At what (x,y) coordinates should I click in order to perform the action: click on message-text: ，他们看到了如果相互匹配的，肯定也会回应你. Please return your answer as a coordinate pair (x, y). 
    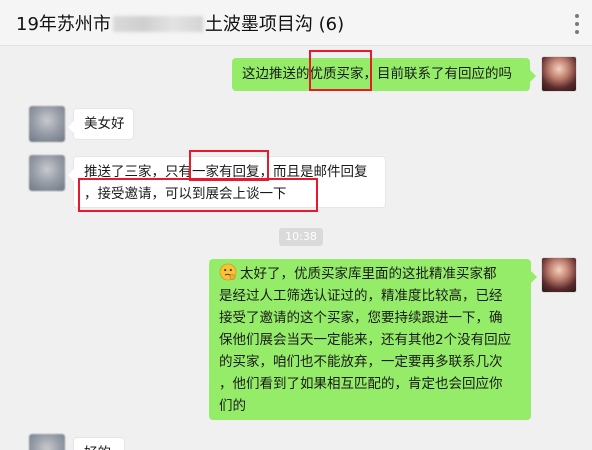
    Looking at the image, I should click on (361, 384).